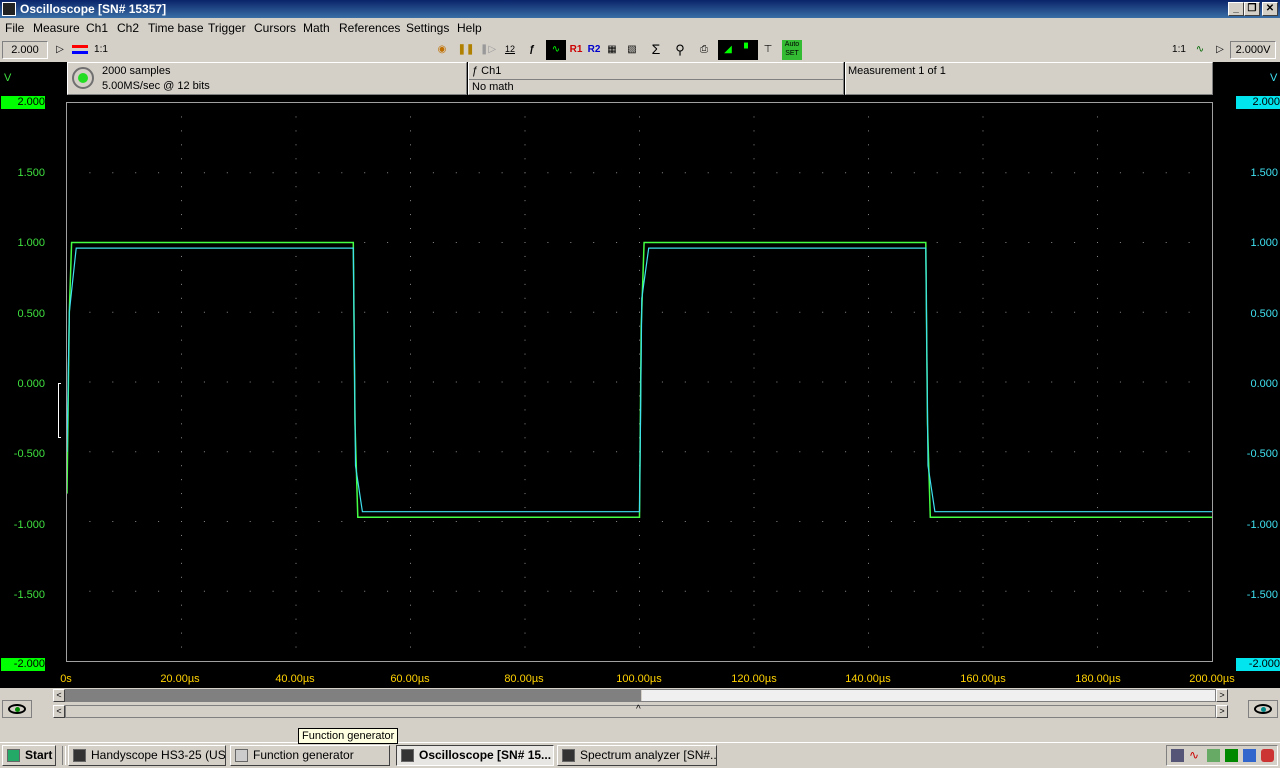 Image resolution: width=1280 pixels, height=768 pixels. What do you see at coordinates (9, 9) in the screenshot?
I see `app-icon` at bounding box center [9, 9].